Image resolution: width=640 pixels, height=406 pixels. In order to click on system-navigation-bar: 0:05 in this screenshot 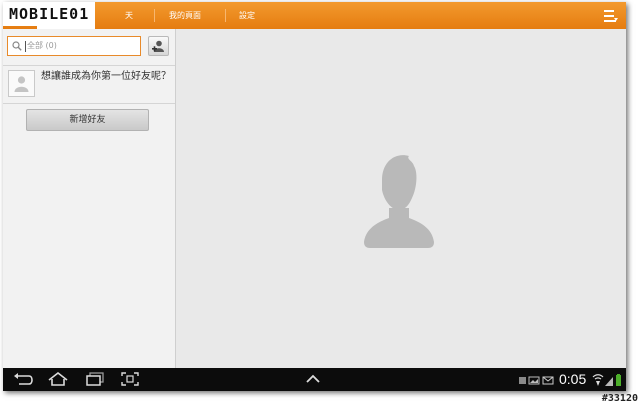, I will do `click(314, 379)`.